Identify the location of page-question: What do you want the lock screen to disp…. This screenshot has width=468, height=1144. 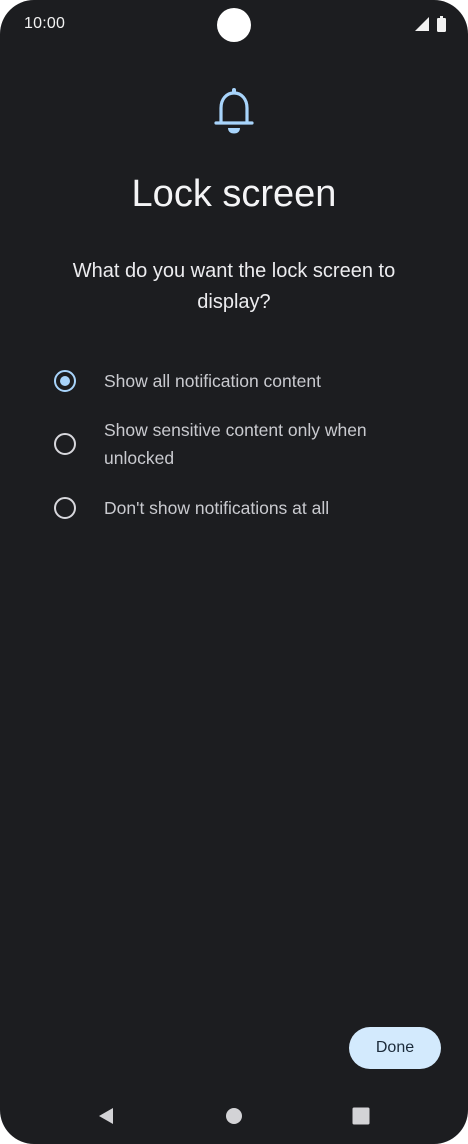
(234, 286).